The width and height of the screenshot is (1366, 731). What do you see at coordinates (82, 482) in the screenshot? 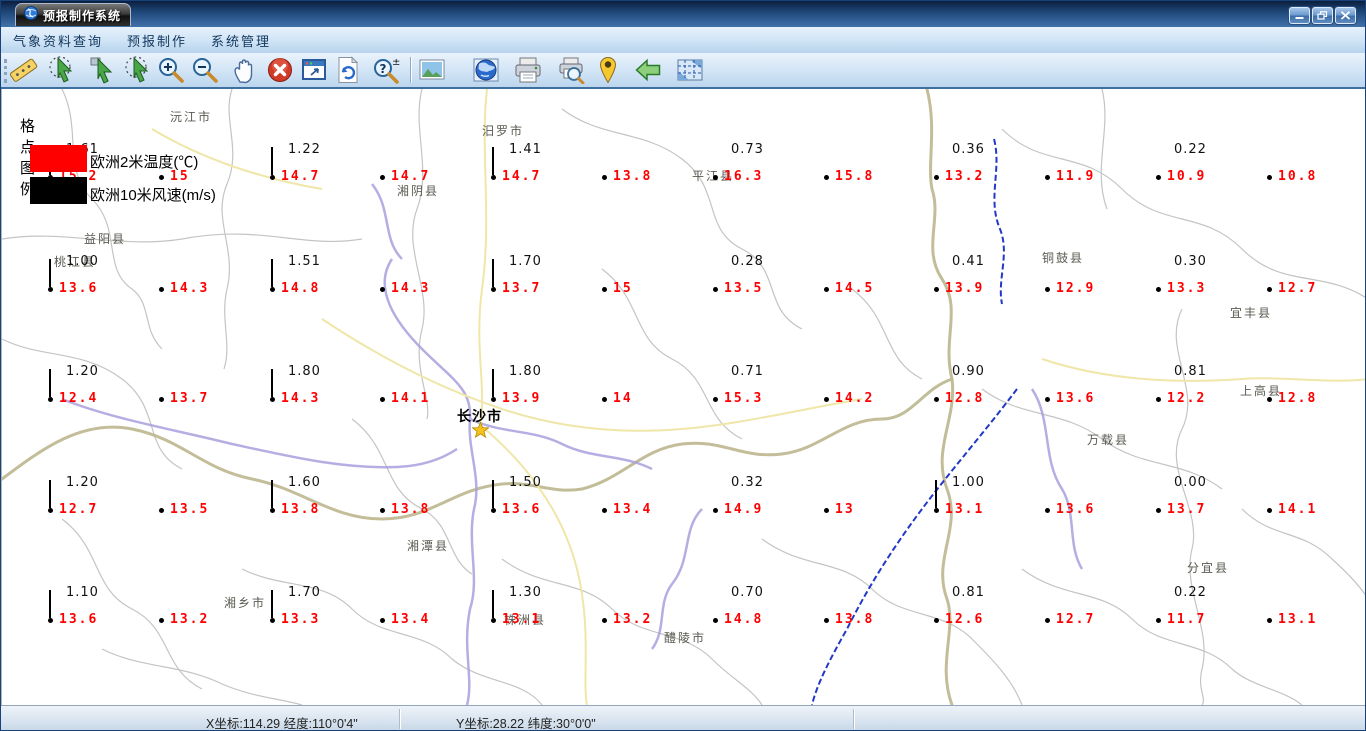
I see `station-wind-speed: 1.20` at bounding box center [82, 482].